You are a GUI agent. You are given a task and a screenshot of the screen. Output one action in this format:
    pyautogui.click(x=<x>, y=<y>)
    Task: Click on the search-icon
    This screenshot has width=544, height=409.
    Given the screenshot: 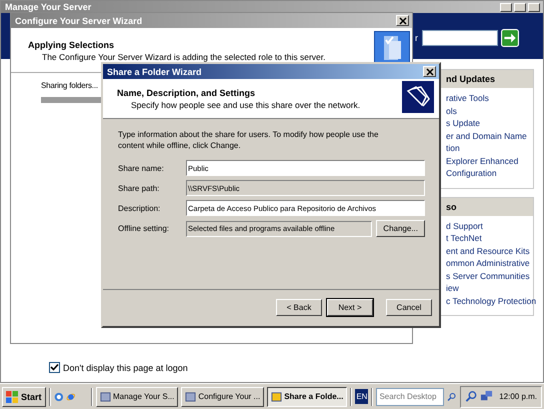 What is the action you would take?
    pyautogui.click(x=471, y=396)
    